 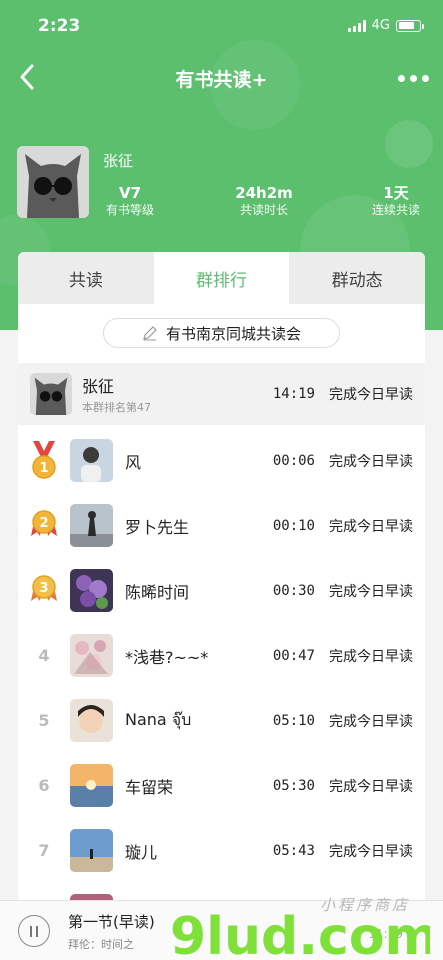 I want to click on read-time: 00:30, so click(x=293, y=590).